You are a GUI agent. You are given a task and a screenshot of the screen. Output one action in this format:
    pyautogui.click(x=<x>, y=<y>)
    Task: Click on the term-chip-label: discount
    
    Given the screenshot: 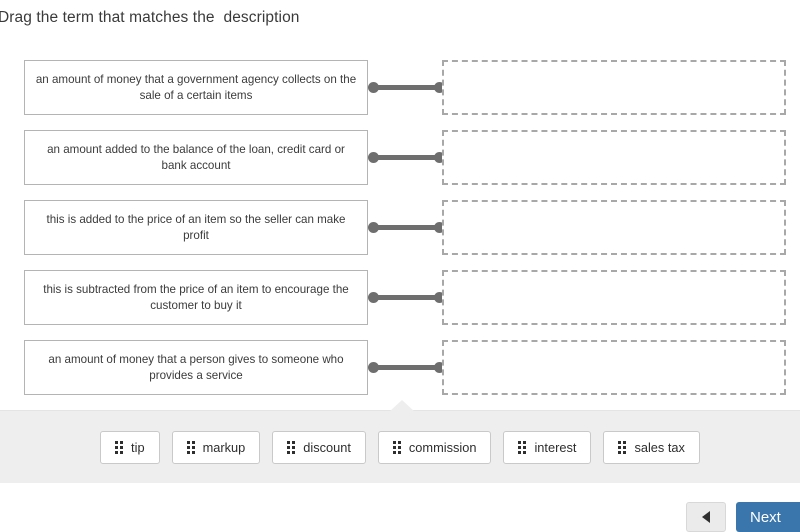 What is the action you would take?
    pyautogui.click(x=327, y=447)
    